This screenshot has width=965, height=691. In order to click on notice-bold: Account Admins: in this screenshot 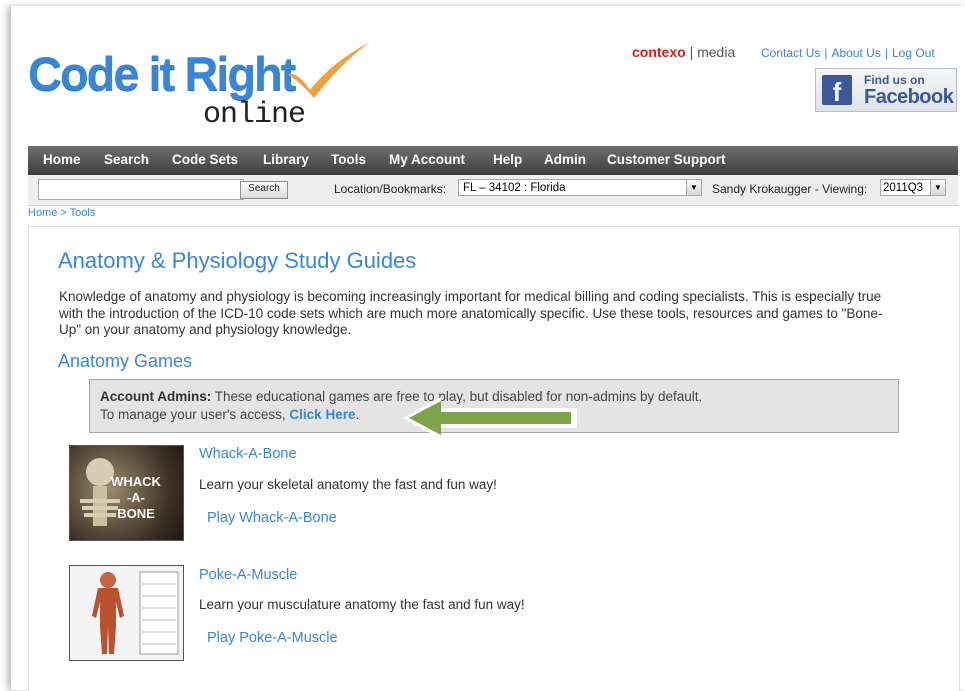, I will do `click(156, 396)`.